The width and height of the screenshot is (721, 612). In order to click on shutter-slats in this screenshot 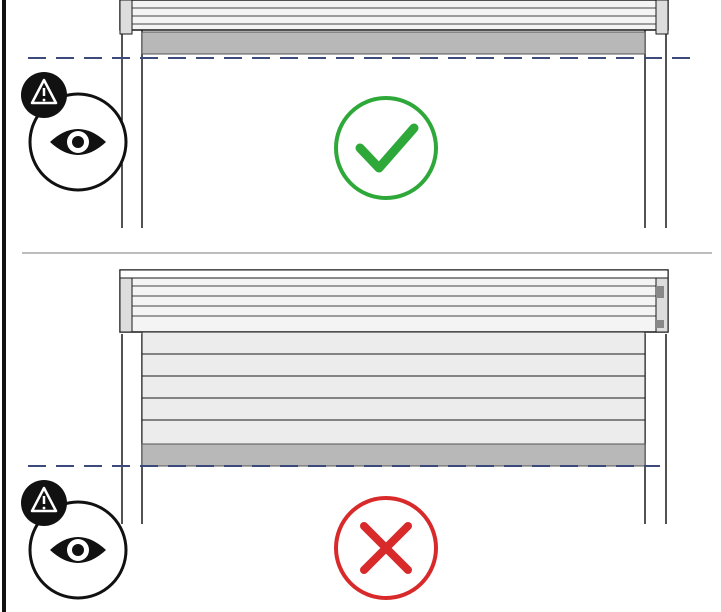, I will do `click(393, 388)`.